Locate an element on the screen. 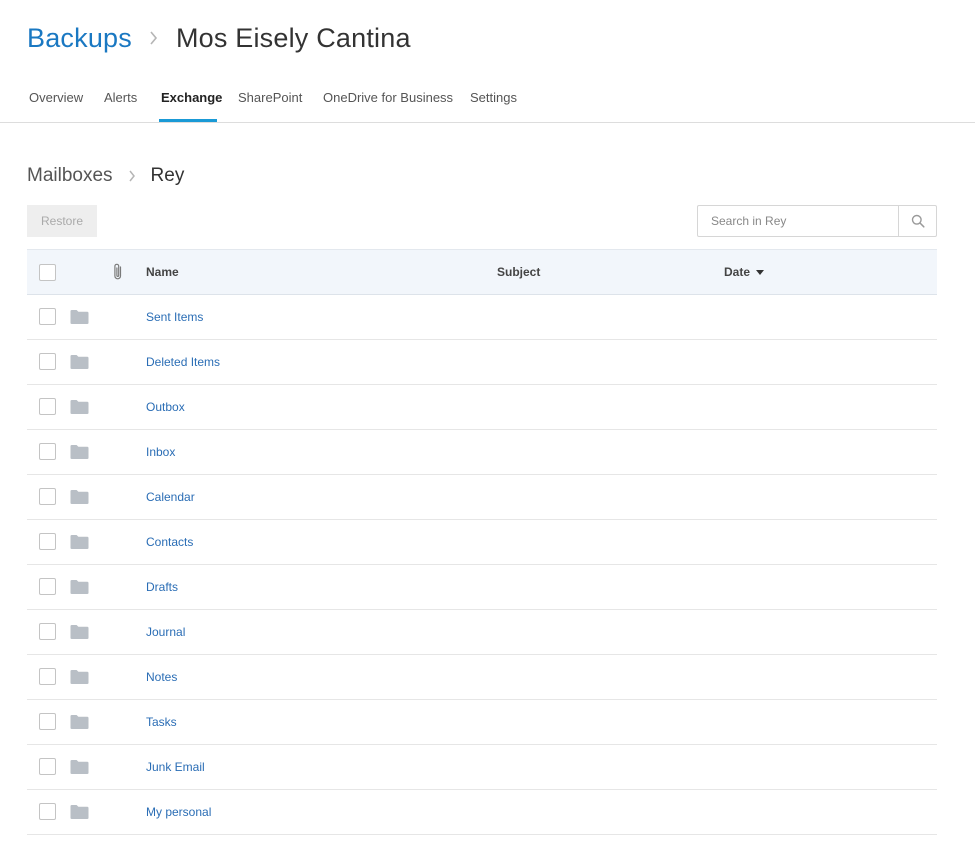  sort-descending-icon is located at coordinates (760, 273).